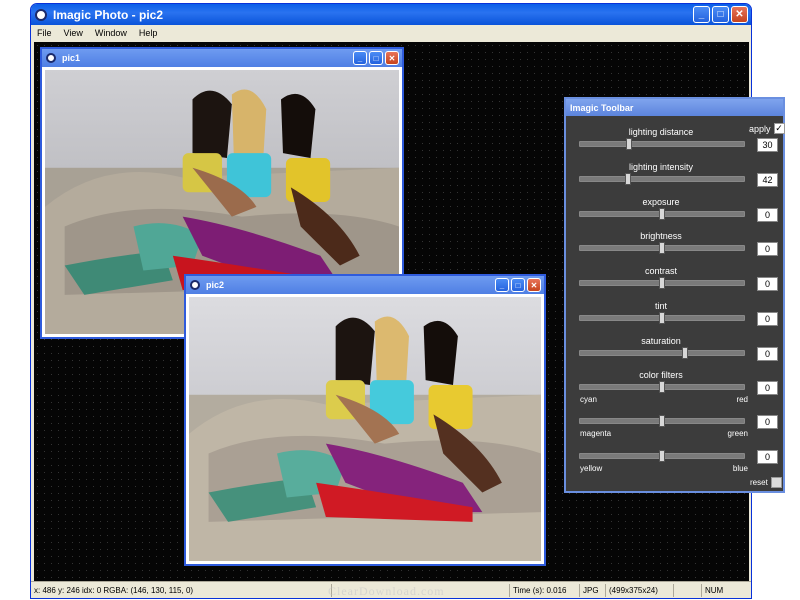  Describe the element at coordinates (674, 107) in the screenshot. I see `toolbar-title: Imagic Toolbar` at that location.